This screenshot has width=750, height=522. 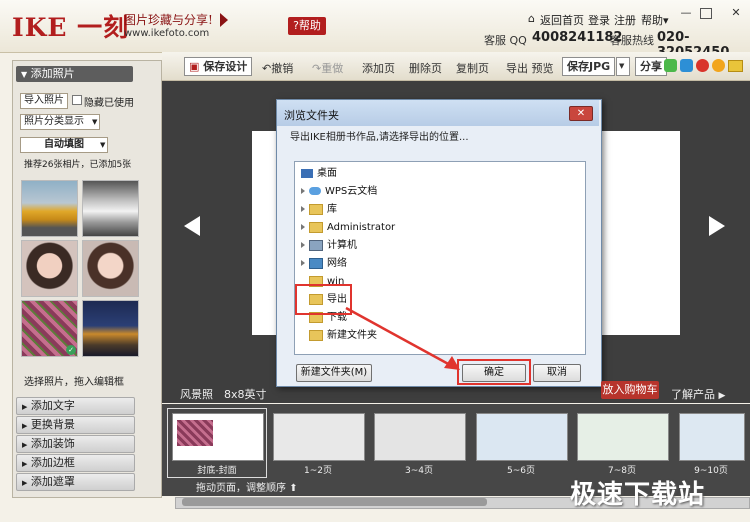 I want to click on mail-icon, so click(x=735, y=66).